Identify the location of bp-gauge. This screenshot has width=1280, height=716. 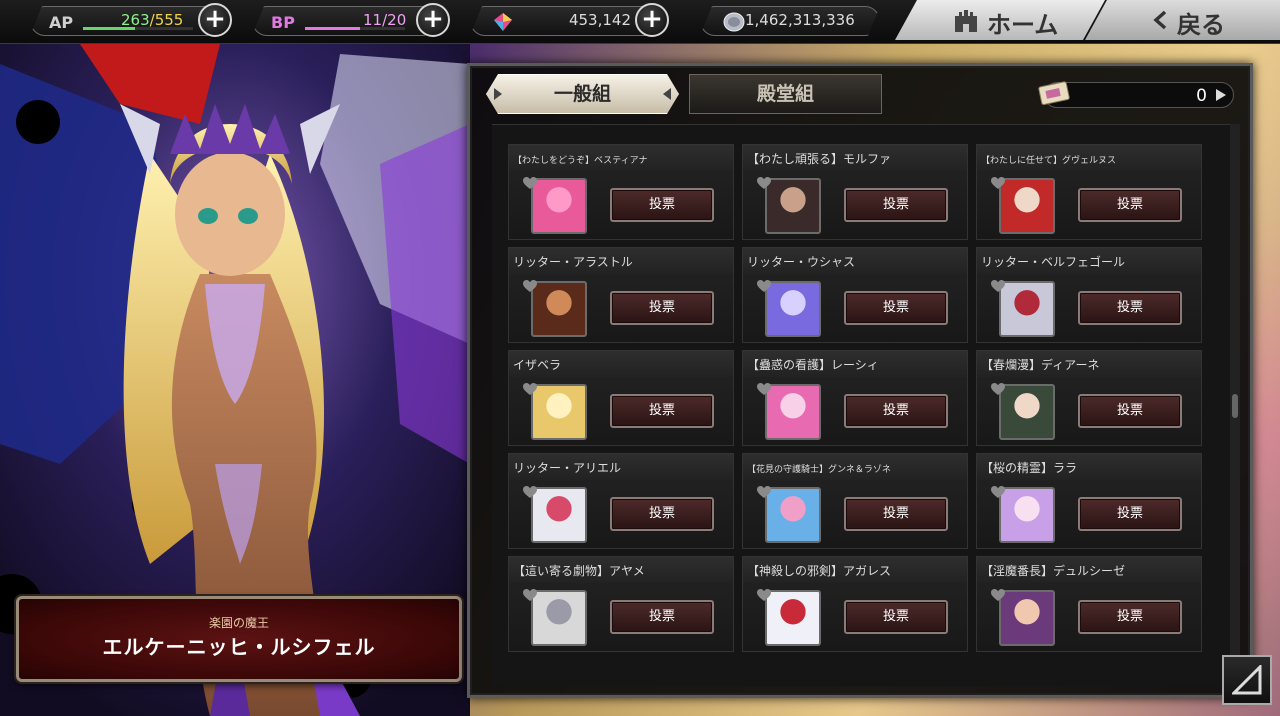
(355, 28).